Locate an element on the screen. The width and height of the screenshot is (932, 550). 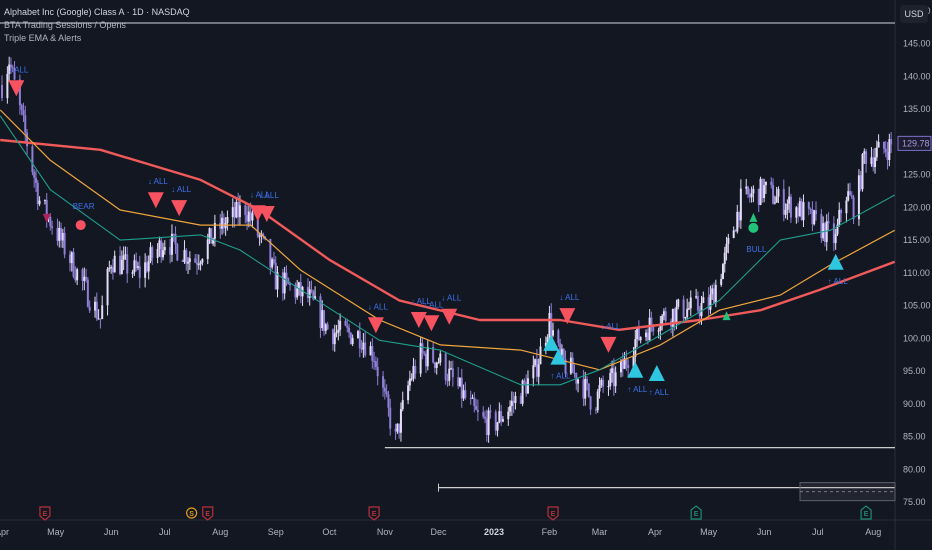
indicator-triple-ema: Triple EMA & Alerts is located at coordinates (97, 38).